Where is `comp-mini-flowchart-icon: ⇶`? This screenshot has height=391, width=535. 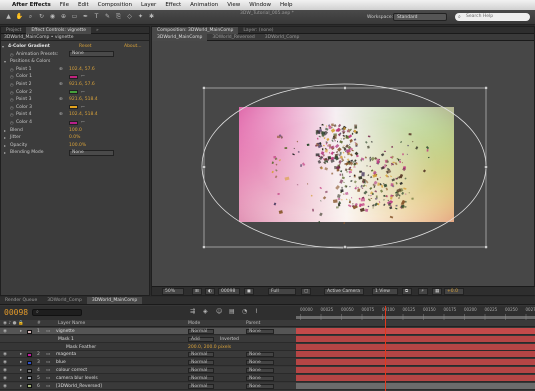 comp-mini-flowchart-icon: ⇶ is located at coordinates (192, 311).